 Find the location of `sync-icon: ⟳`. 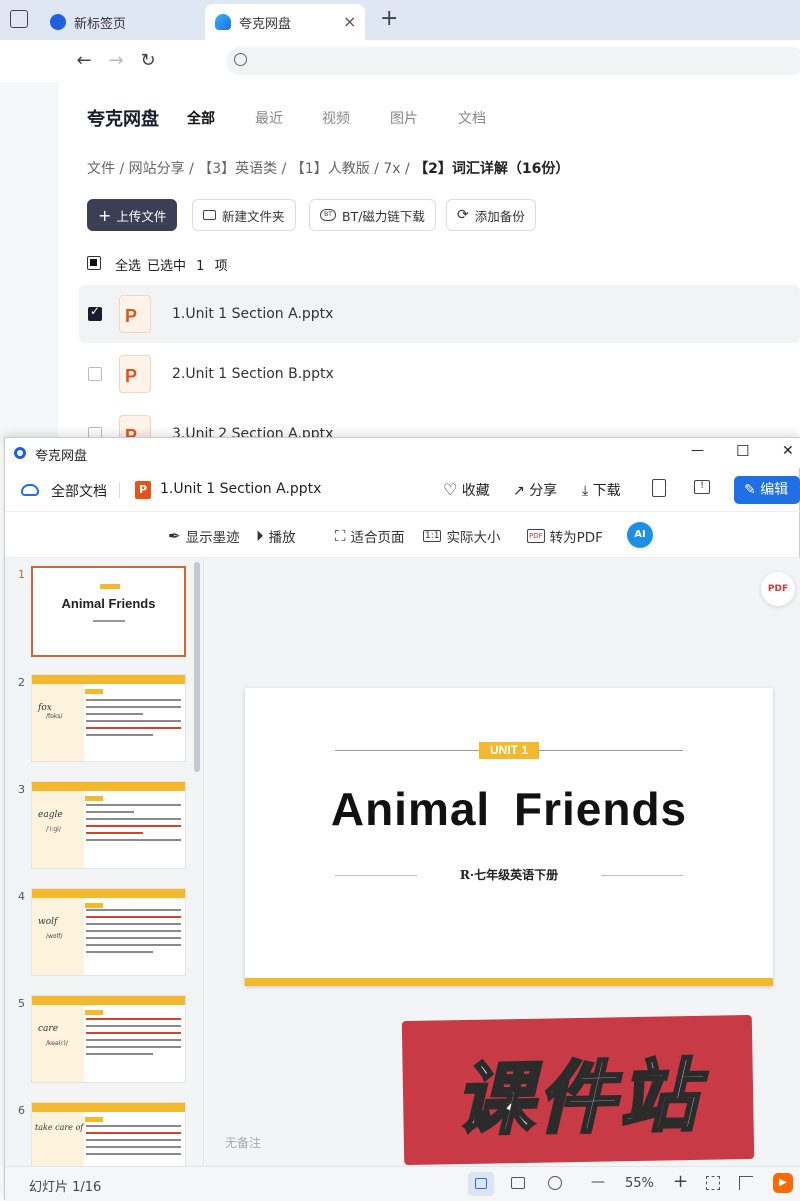

sync-icon: ⟳ is located at coordinates (463, 215).